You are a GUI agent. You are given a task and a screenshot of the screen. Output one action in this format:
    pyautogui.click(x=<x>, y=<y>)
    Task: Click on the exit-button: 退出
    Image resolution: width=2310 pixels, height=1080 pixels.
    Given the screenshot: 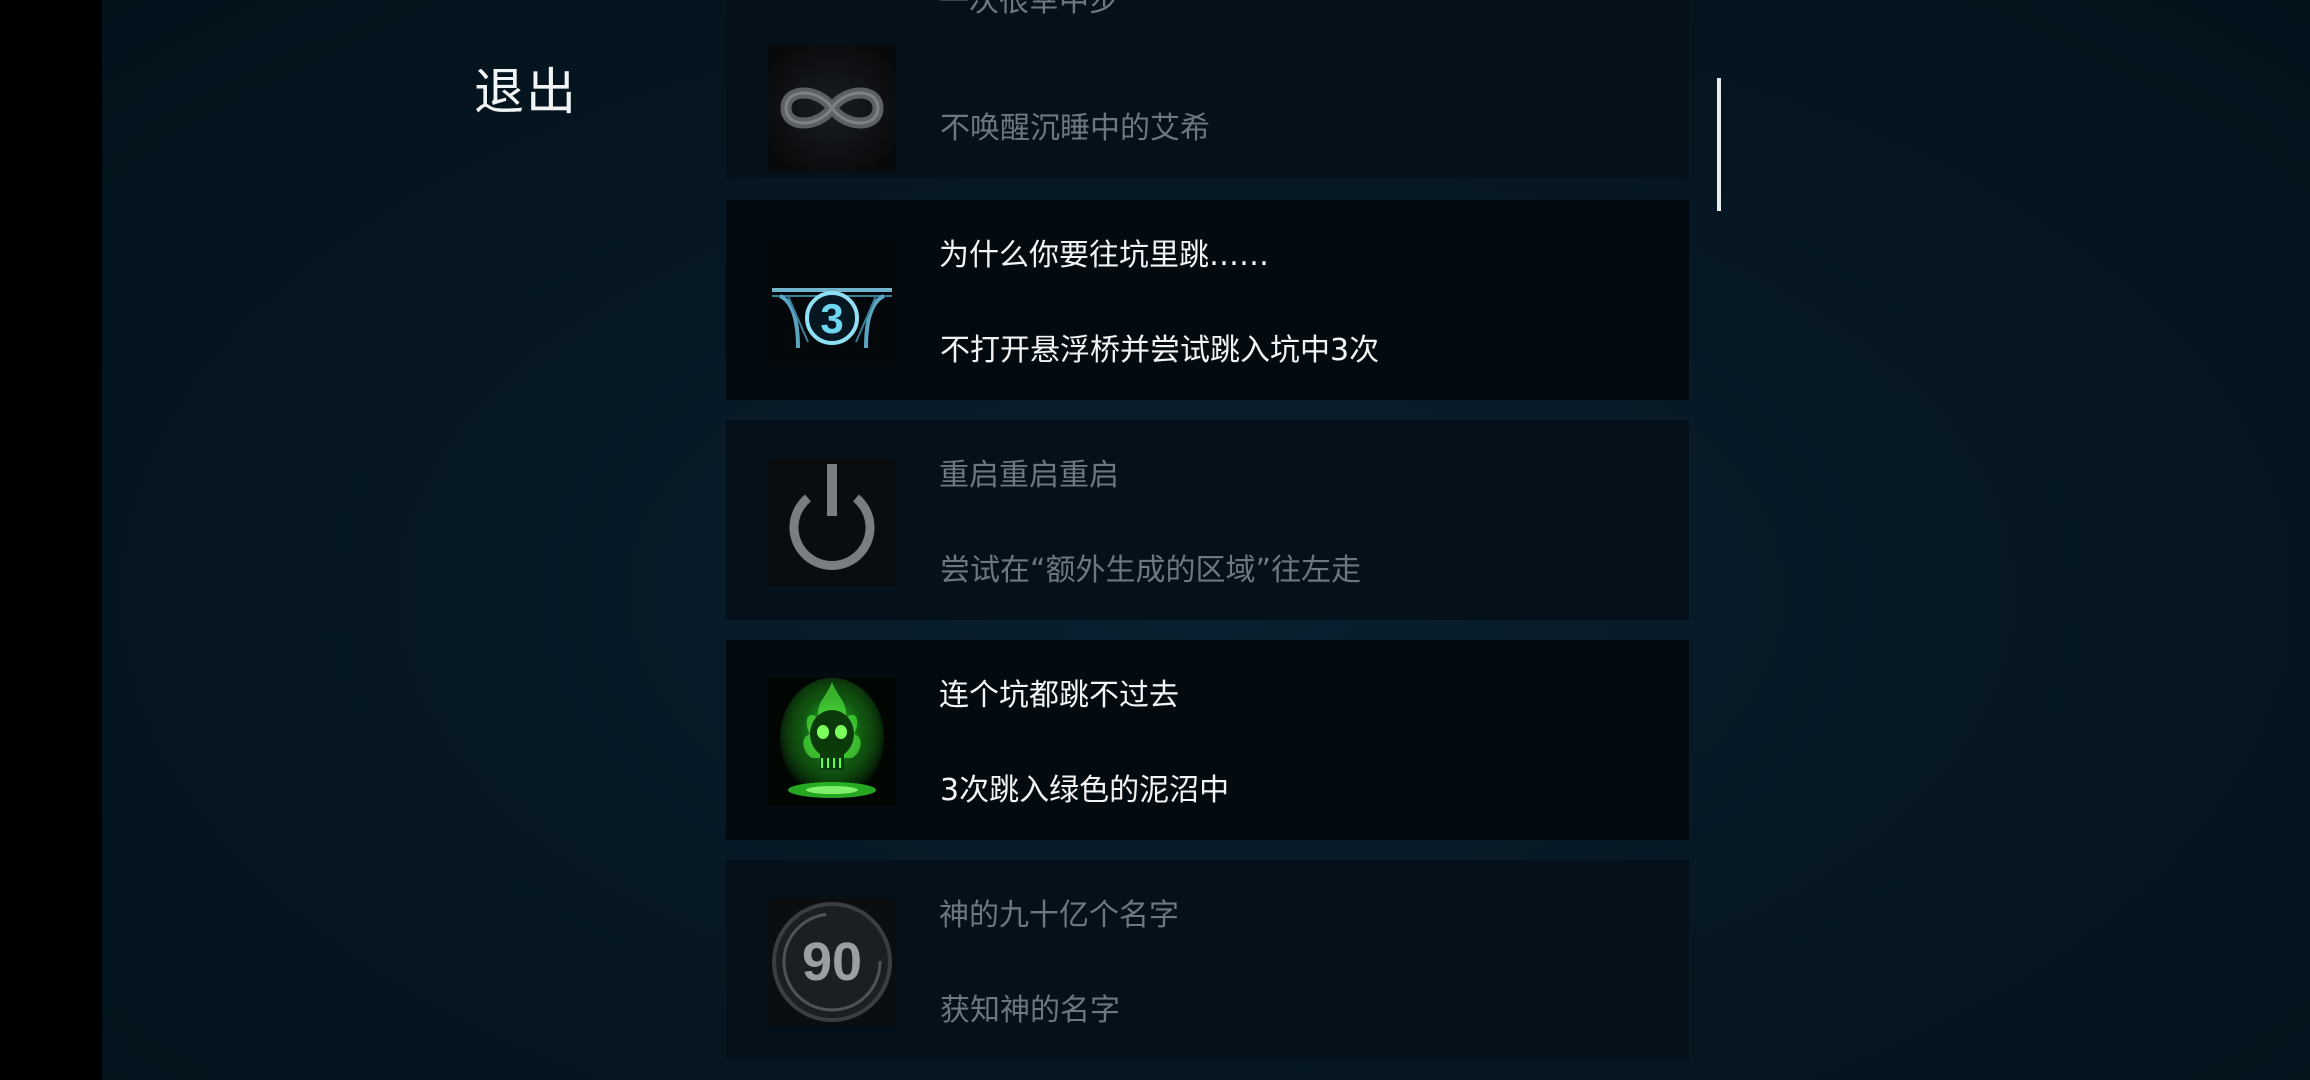 What is the action you would take?
    pyautogui.click(x=526, y=88)
    